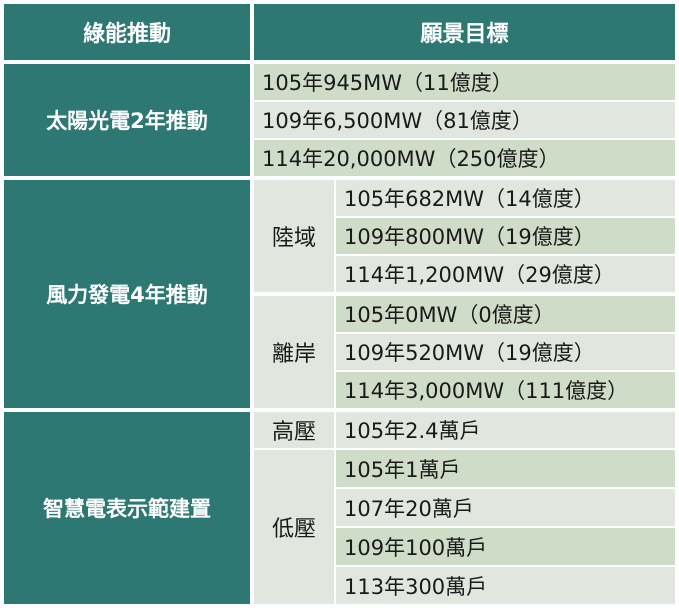  I want to click on onshore-row-2: 109年800MW（19億度）, so click(505, 236).